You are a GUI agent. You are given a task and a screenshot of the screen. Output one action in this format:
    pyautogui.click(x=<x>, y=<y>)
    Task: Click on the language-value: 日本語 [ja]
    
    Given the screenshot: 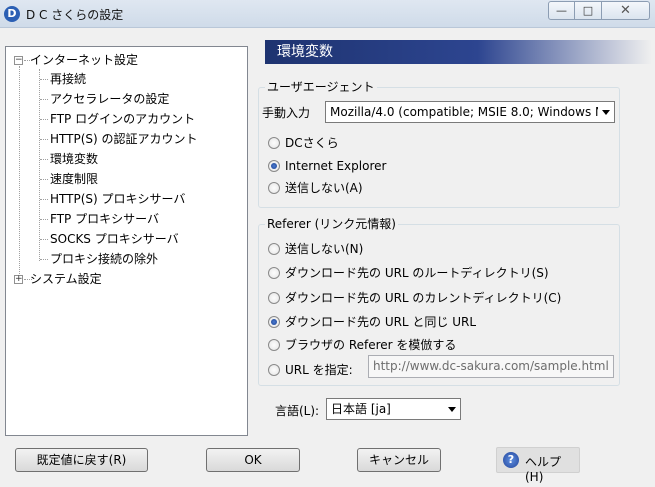 What is the action you would take?
    pyautogui.click(x=361, y=409)
    